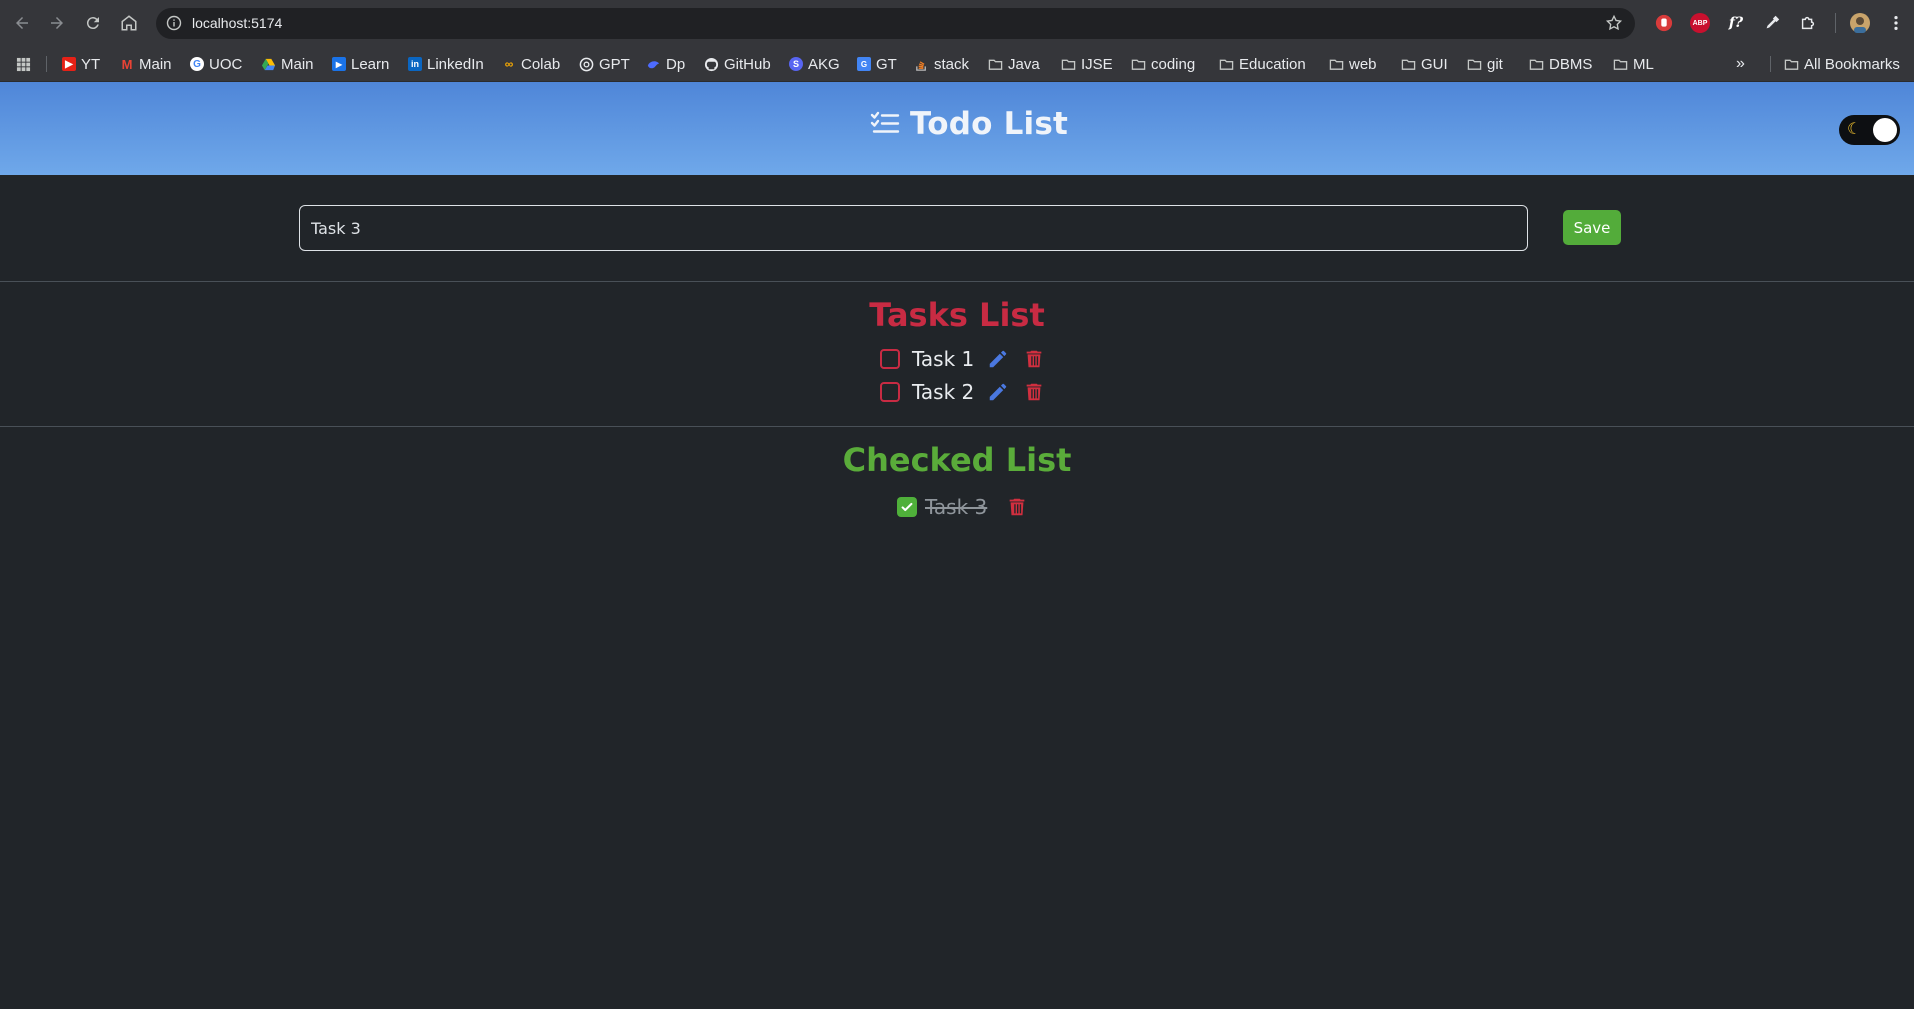 The width and height of the screenshot is (1914, 1009). I want to click on bookmark-label: UOC, so click(226, 64).